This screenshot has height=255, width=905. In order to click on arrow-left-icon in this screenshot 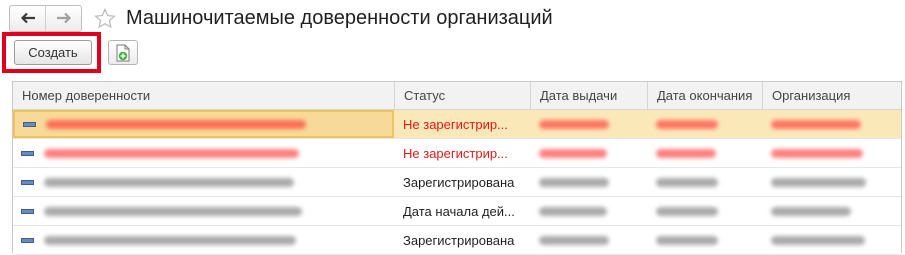, I will do `click(27, 18)`.